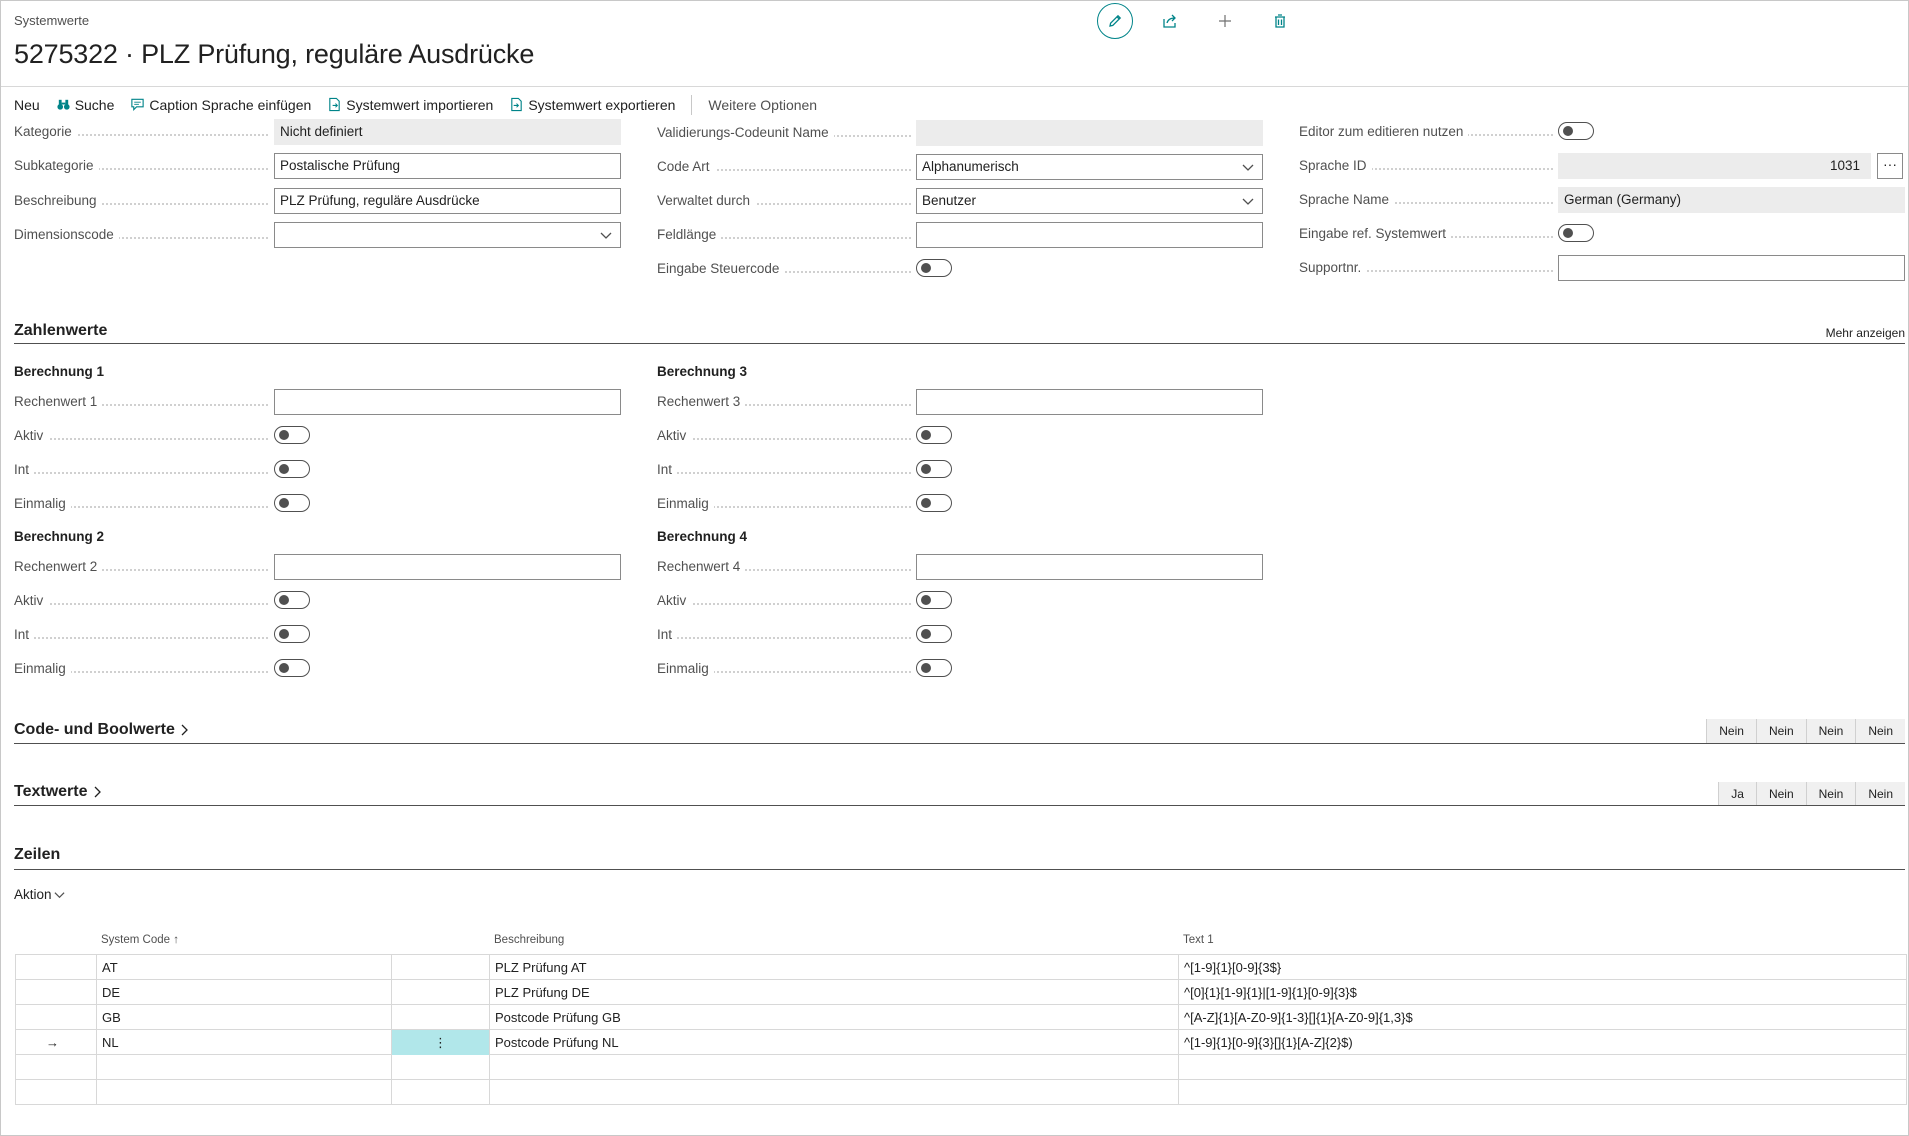 Image resolution: width=1909 pixels, height=1136 pixels. What do you see at coordinates (1248, 167) in the screenshot?
I see `chevron-down-icon` at bounding box center [1248, 167].